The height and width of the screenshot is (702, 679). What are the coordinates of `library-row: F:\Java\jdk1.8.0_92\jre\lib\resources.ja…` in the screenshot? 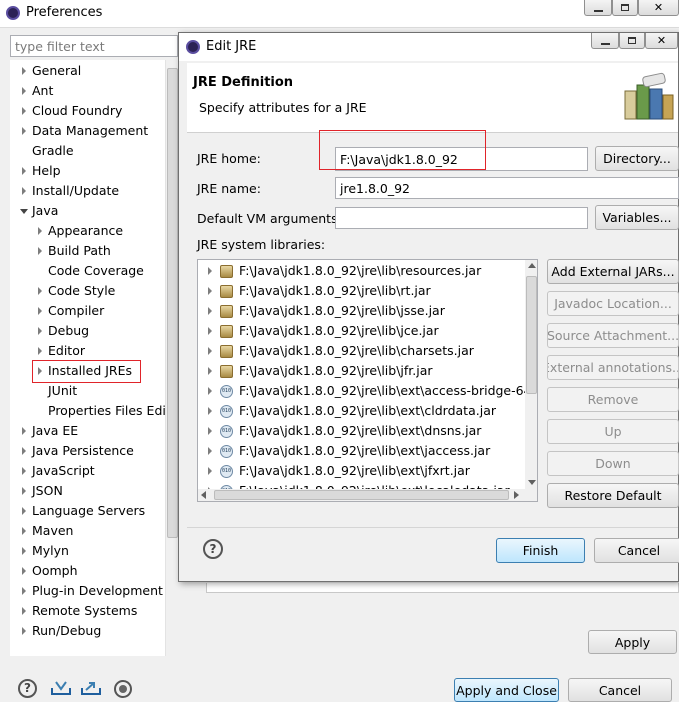 It's located at (361, 271).